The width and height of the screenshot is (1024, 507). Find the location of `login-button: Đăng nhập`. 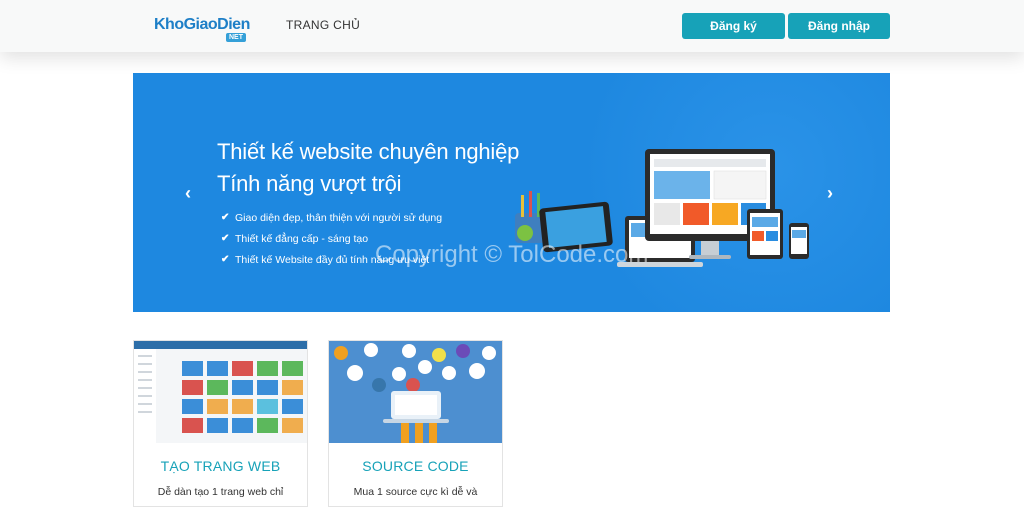

login-button: Đăng nhập is located at coordinates (839, 26).